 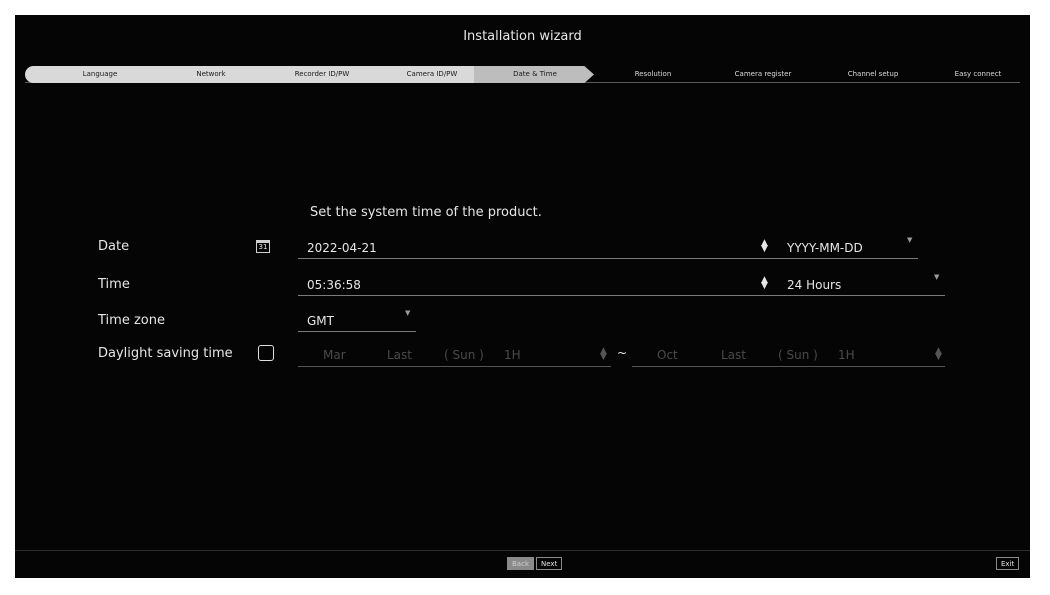 What do you see at coordinates (522, 36) in the screenshot?
I see `window-title: Installation wizard` at bounding box center [522, 36].